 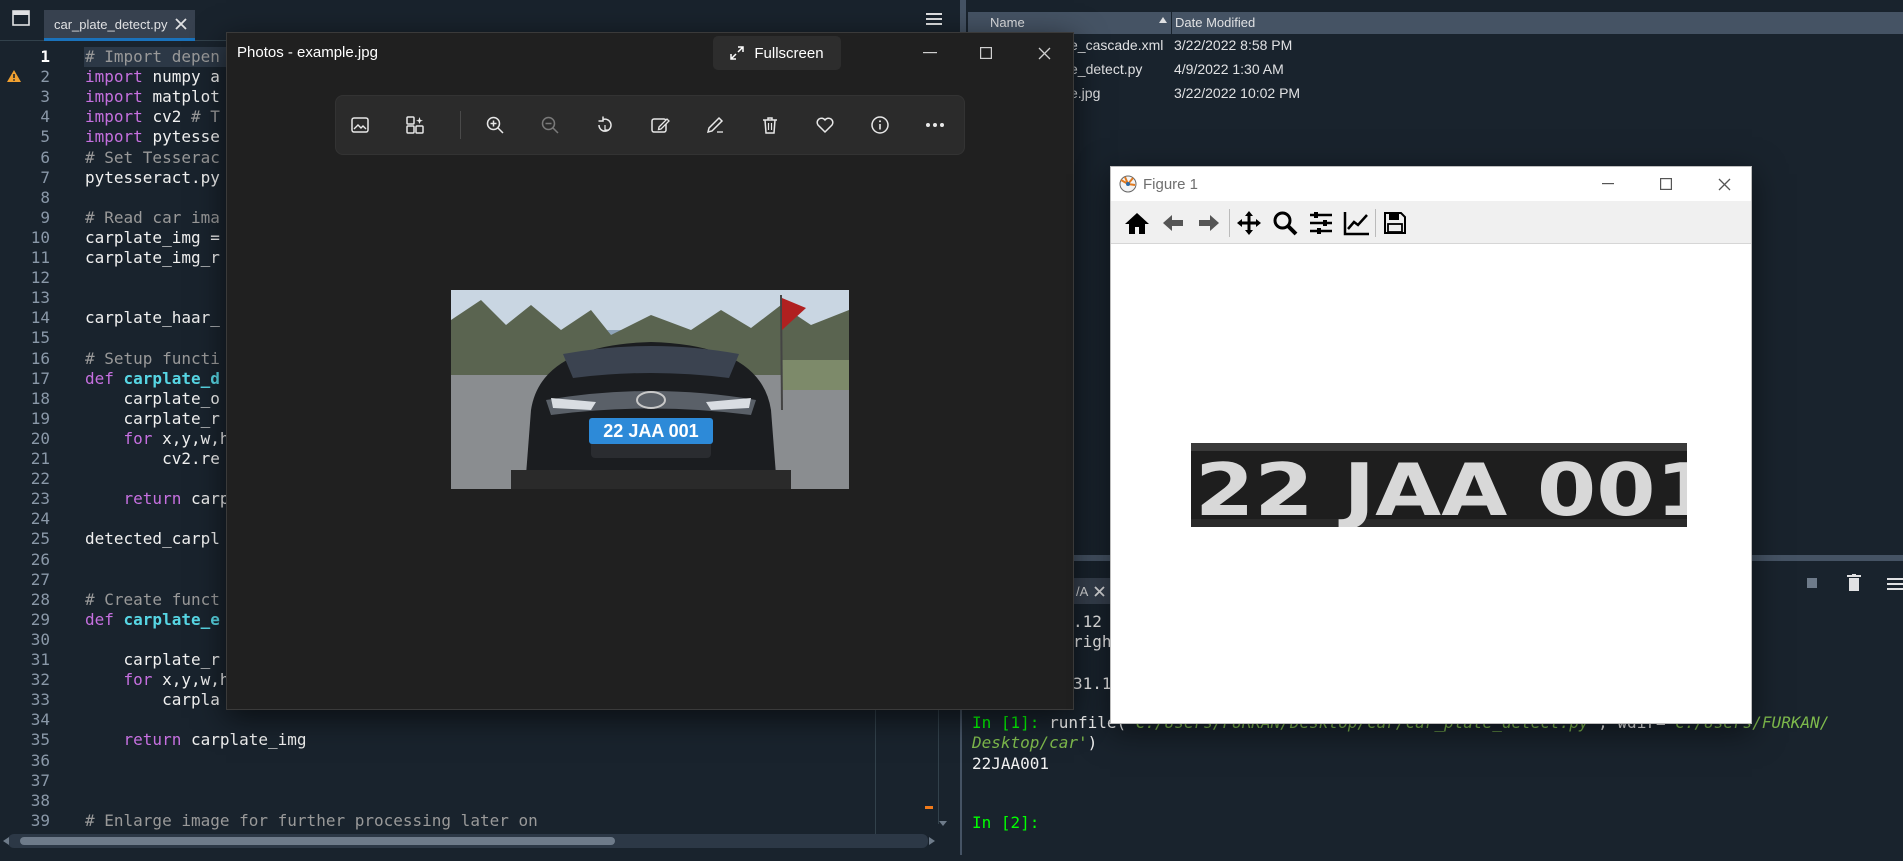 What do you see at coordinates (1116, 45) in the screenshot?
I see `file-name: e_cascade.xml` at bounding box center [1116, 45].